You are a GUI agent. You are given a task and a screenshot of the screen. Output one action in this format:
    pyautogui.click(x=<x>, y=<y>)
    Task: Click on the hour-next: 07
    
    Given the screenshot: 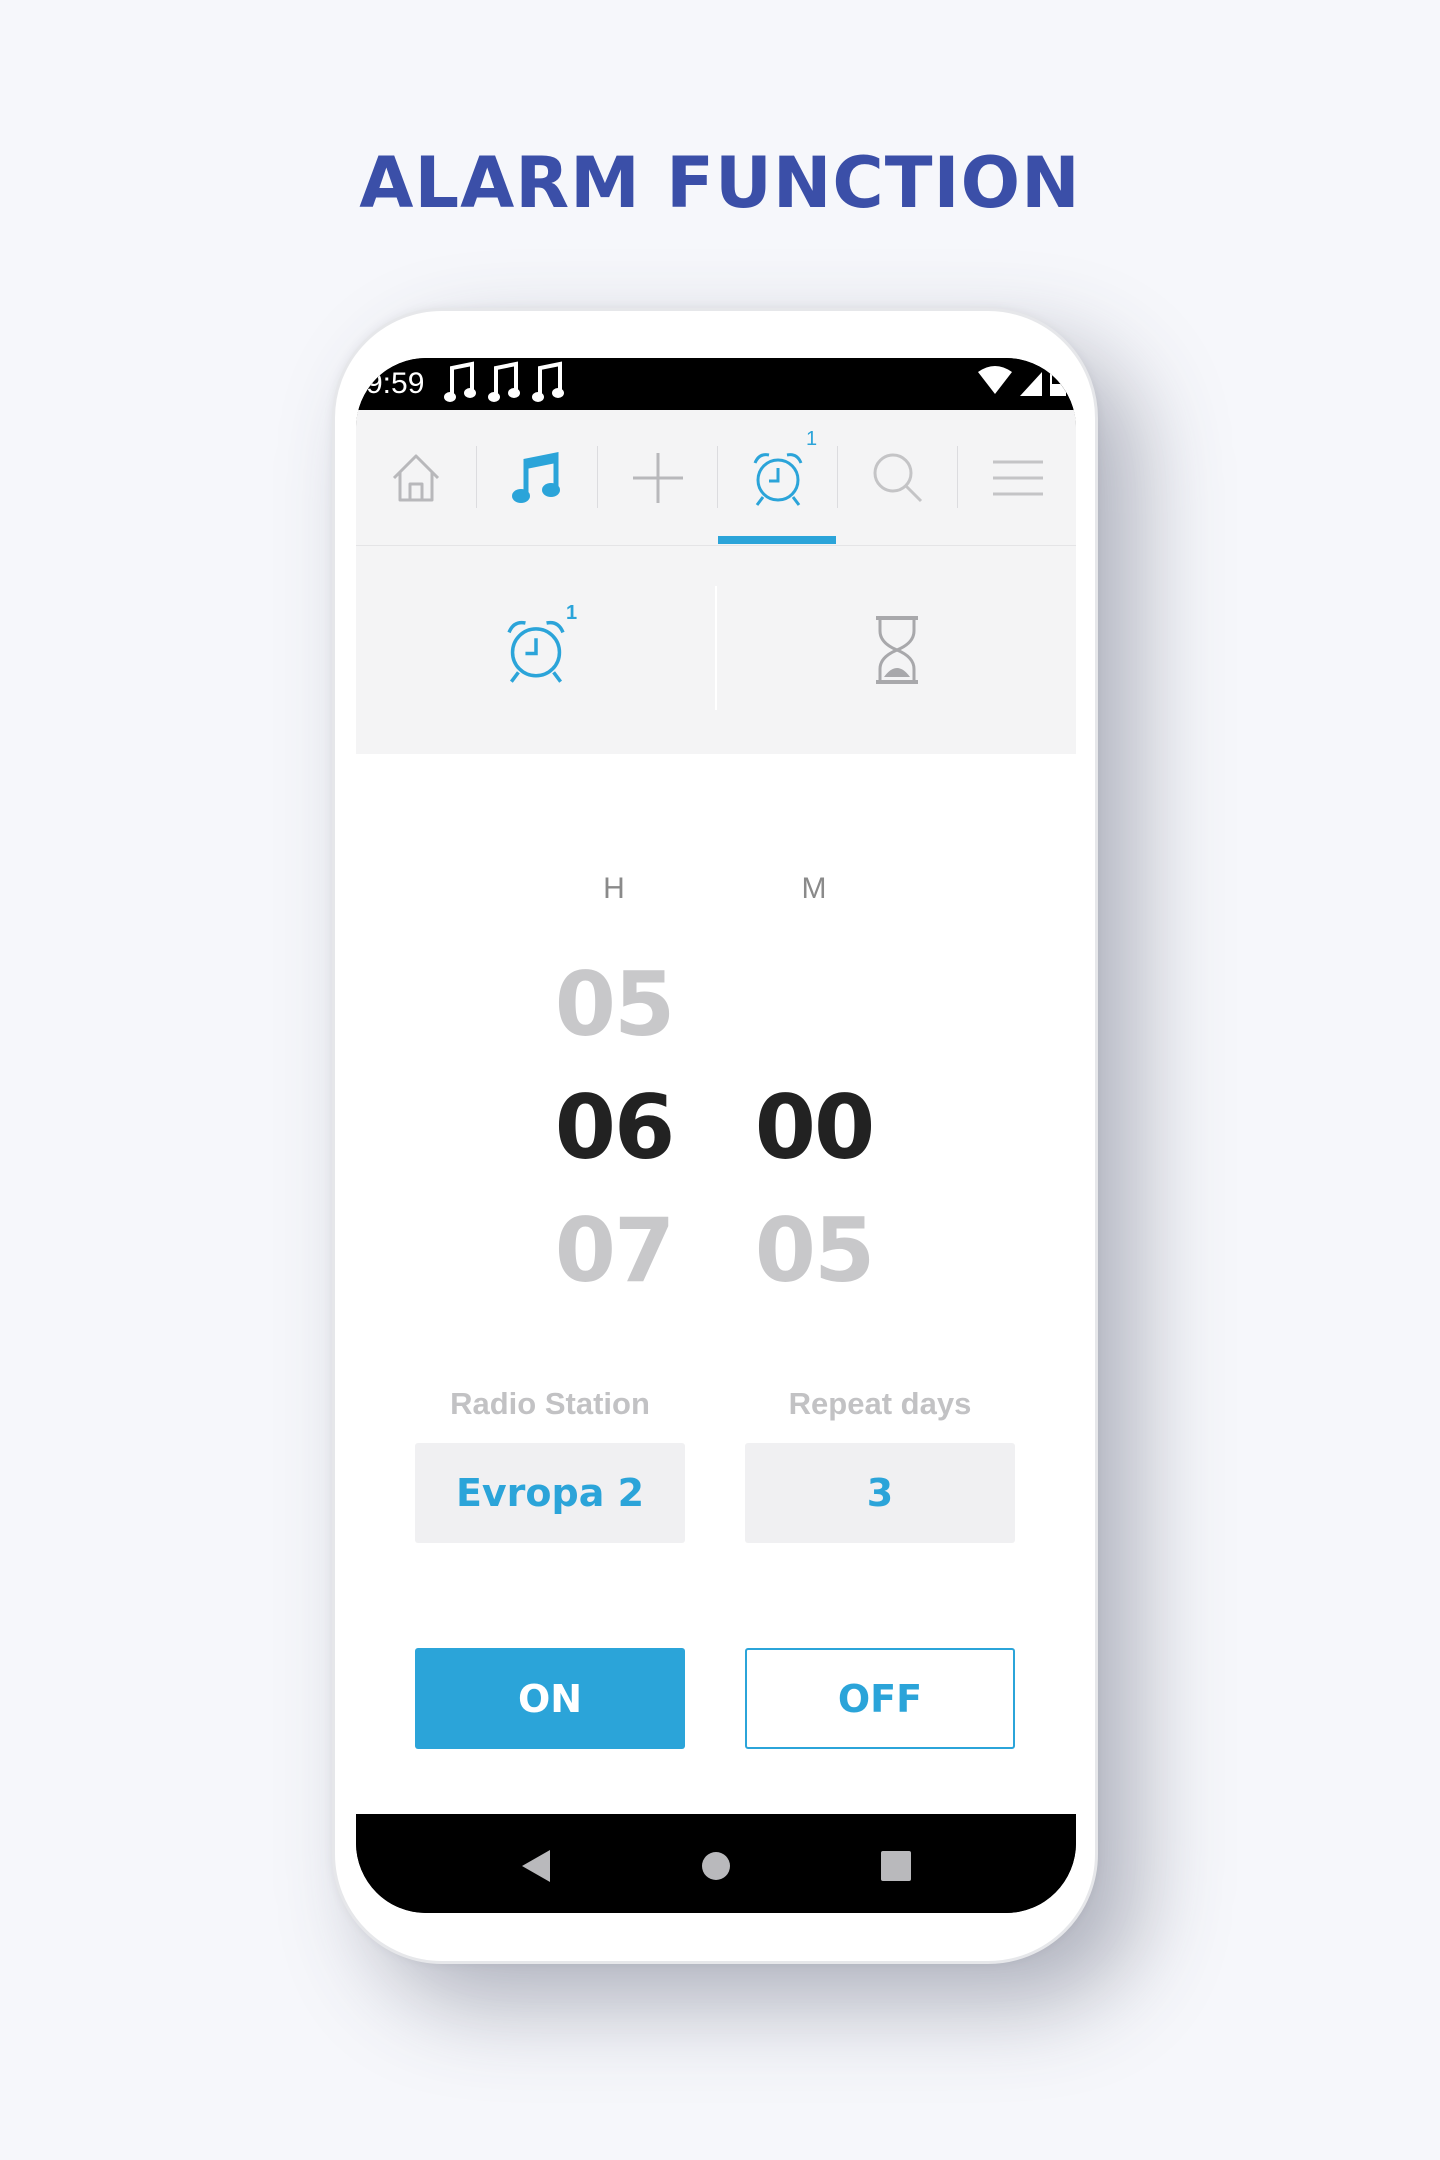 What is the action you would take?
    pyautogui.click(x=614, y=1251)
    